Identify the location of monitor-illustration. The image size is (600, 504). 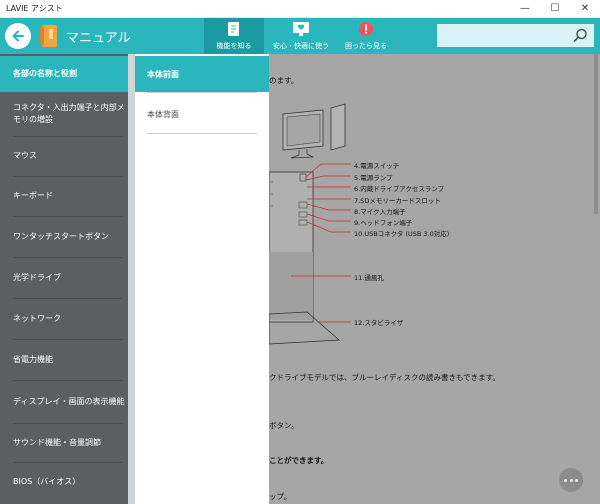
(314, 131).